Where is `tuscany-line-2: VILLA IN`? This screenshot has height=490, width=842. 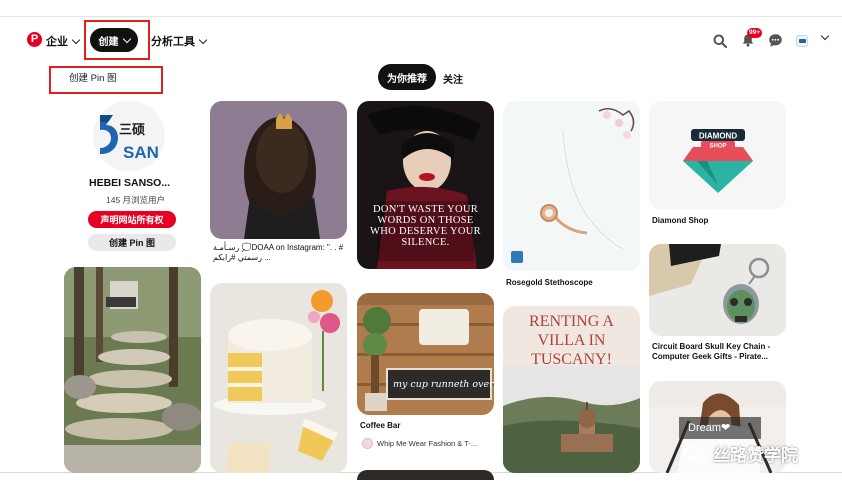
tuscany-line-2: VILLA IN is located at coordinates (571, 340).